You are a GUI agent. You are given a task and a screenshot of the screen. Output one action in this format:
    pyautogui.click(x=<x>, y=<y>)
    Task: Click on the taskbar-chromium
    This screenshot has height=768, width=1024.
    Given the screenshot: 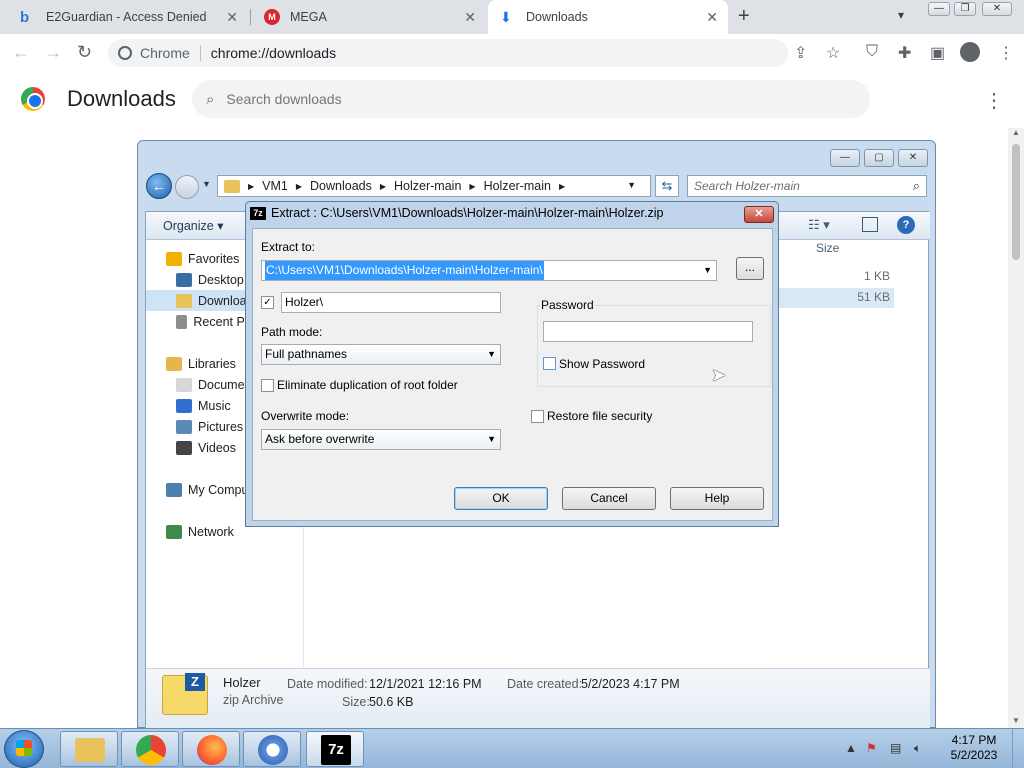 What is the action you would take?
    pyautogui.click(x=272, y=749)
    